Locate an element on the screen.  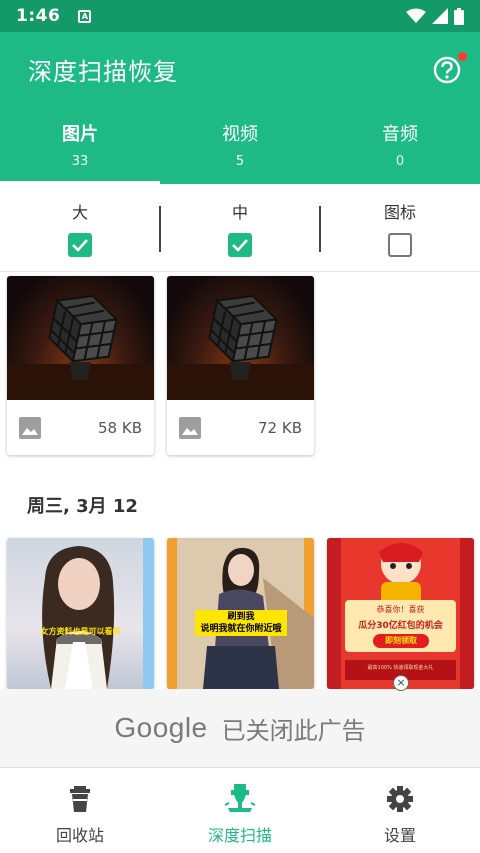
image-card: 女方资料也是可以看的 is located at coordinates (80, 613).